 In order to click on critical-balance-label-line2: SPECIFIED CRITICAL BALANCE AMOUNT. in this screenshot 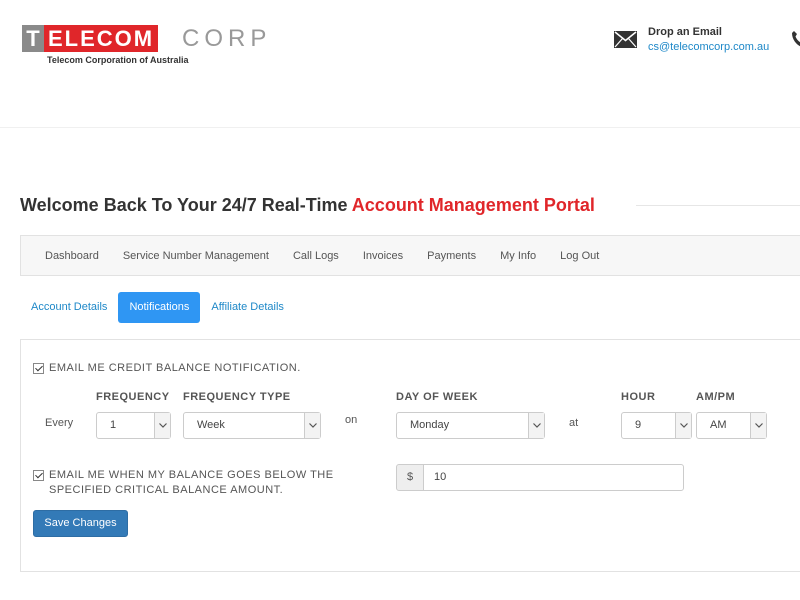, I will do `click(166, 490)`.